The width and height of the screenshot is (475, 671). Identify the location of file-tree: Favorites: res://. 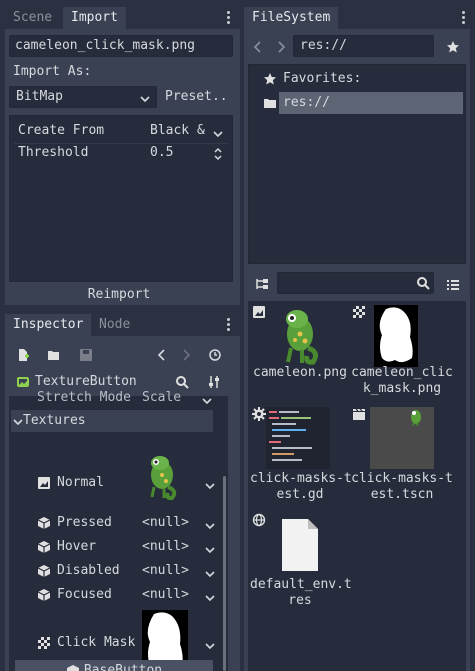
(357, 164).